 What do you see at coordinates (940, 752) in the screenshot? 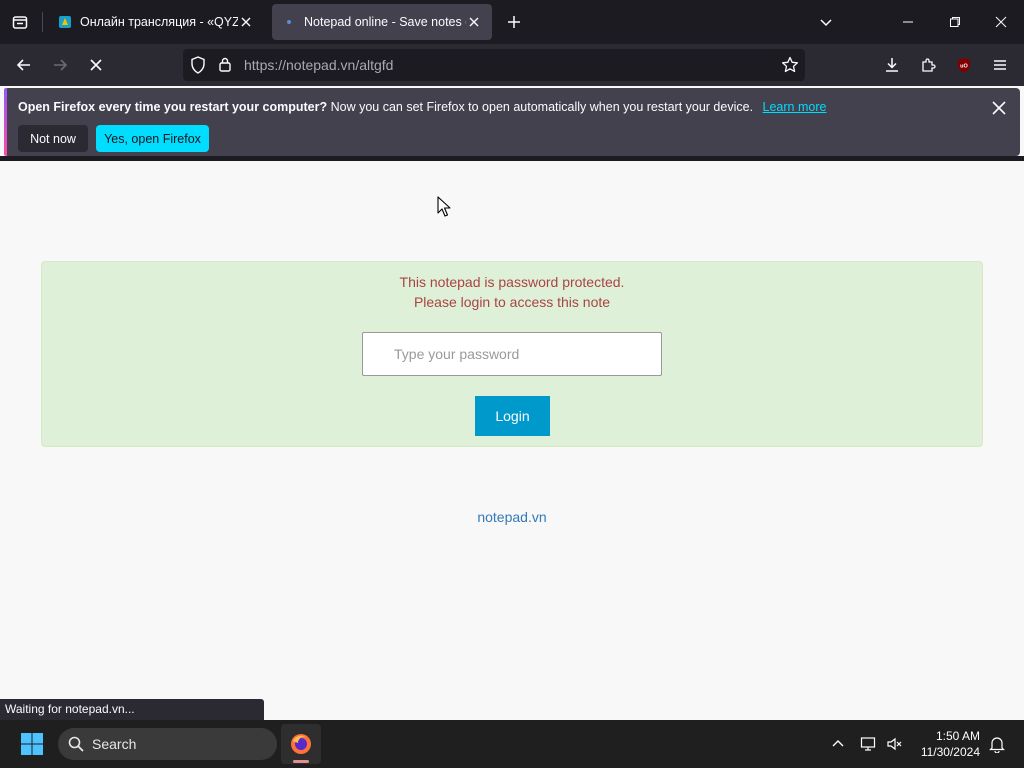
I see `clock-date: 11/30/2024` at bounding box center [940, 752].